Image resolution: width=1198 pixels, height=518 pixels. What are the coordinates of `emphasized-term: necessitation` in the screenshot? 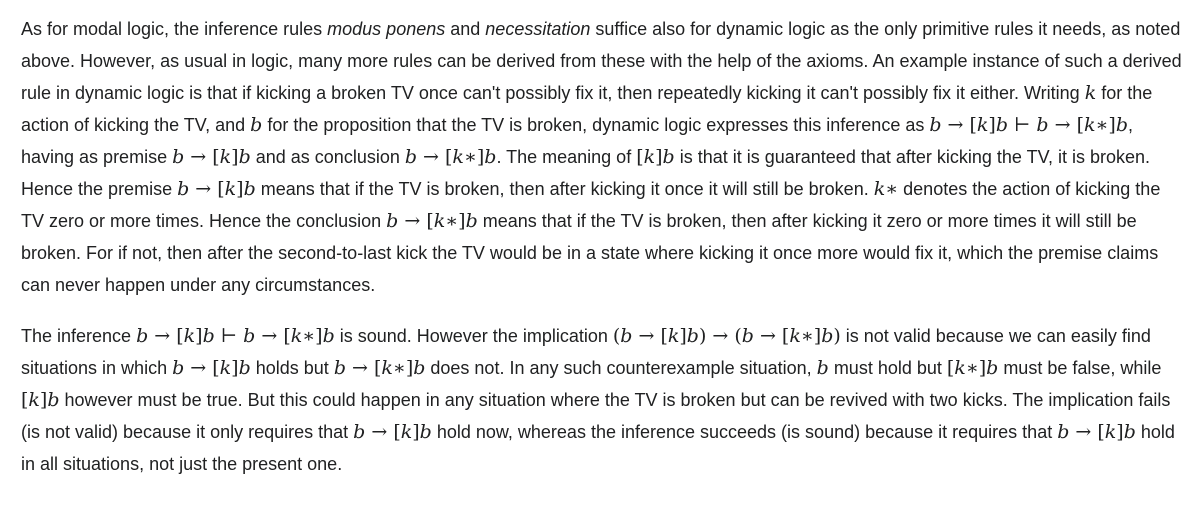 It's located at (538, 29).